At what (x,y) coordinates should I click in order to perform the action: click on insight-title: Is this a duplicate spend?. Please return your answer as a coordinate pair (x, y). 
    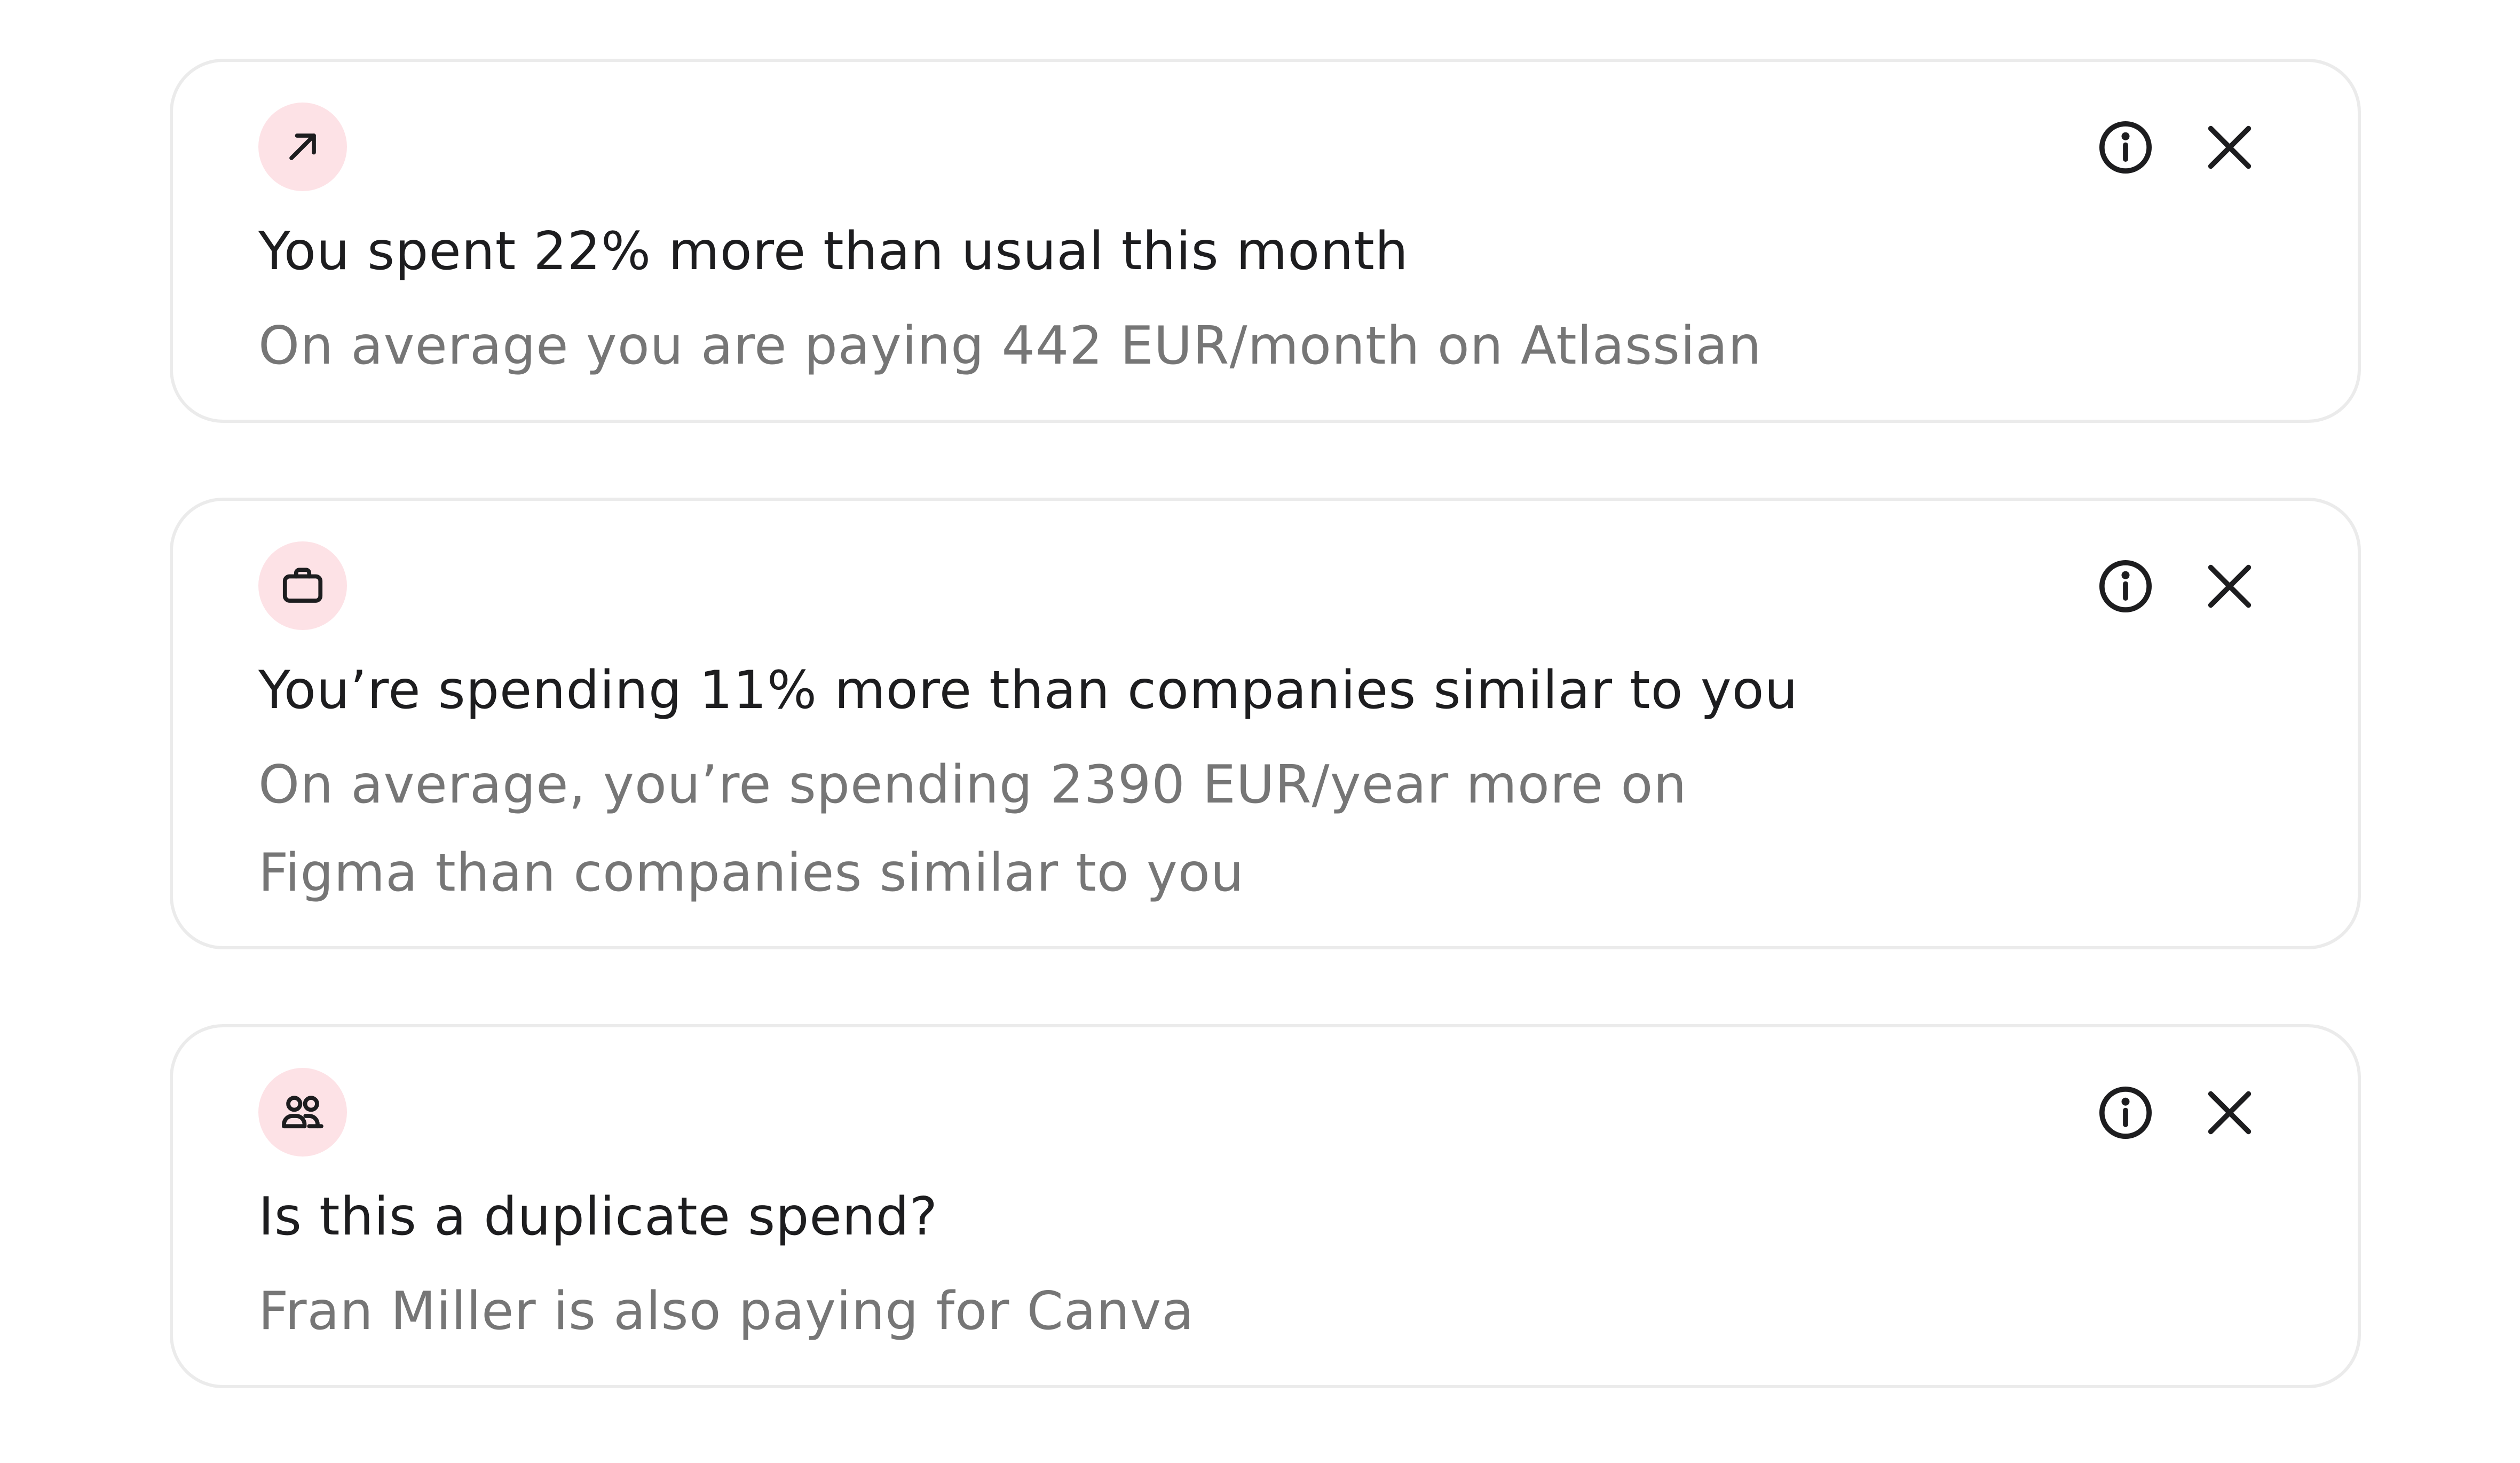
    Looking at the image, I should click on (598, 1216).